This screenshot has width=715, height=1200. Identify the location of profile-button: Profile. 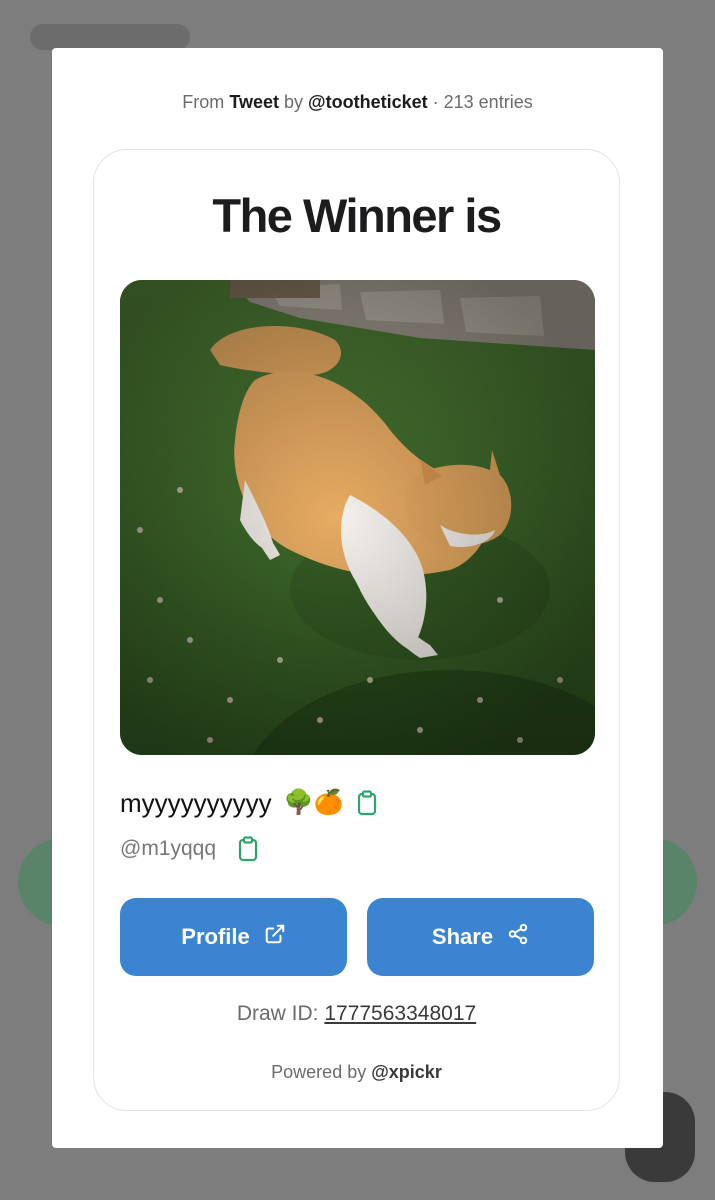
(233, 937).